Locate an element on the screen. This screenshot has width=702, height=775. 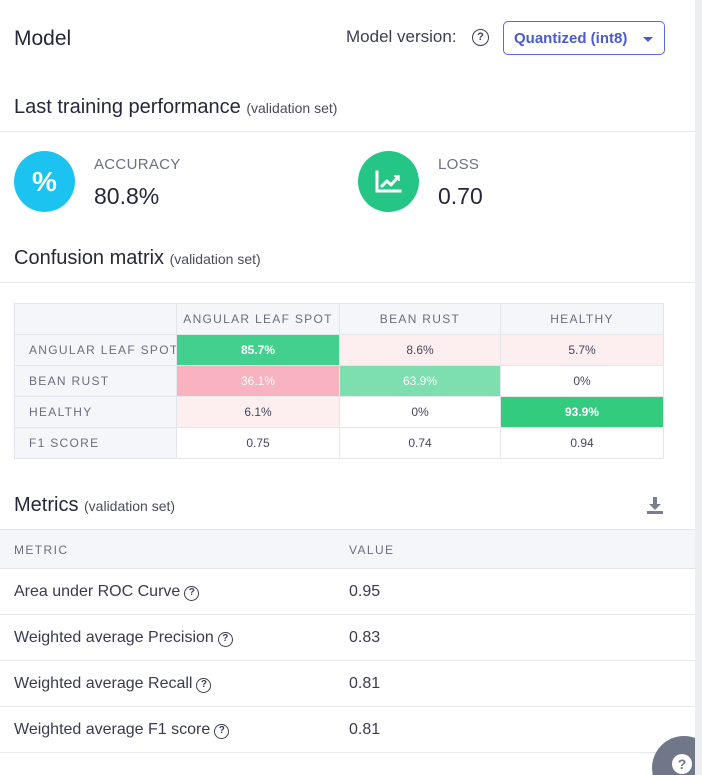
metrics-subtitle: (validation set) is located at coordinates (130, 506).